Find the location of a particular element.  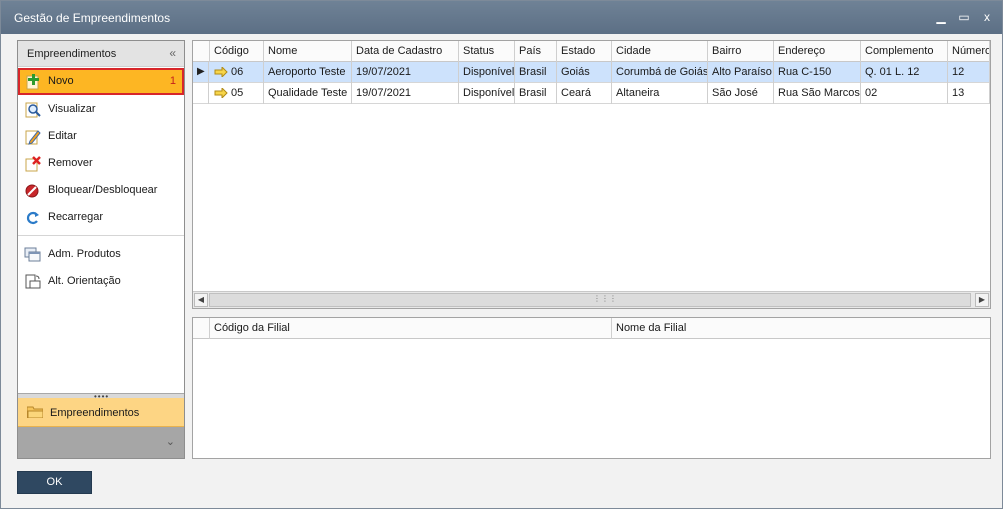

sidebar-item-alt-orientacao: Alt. Orientação is located at coordinates (101, 281).